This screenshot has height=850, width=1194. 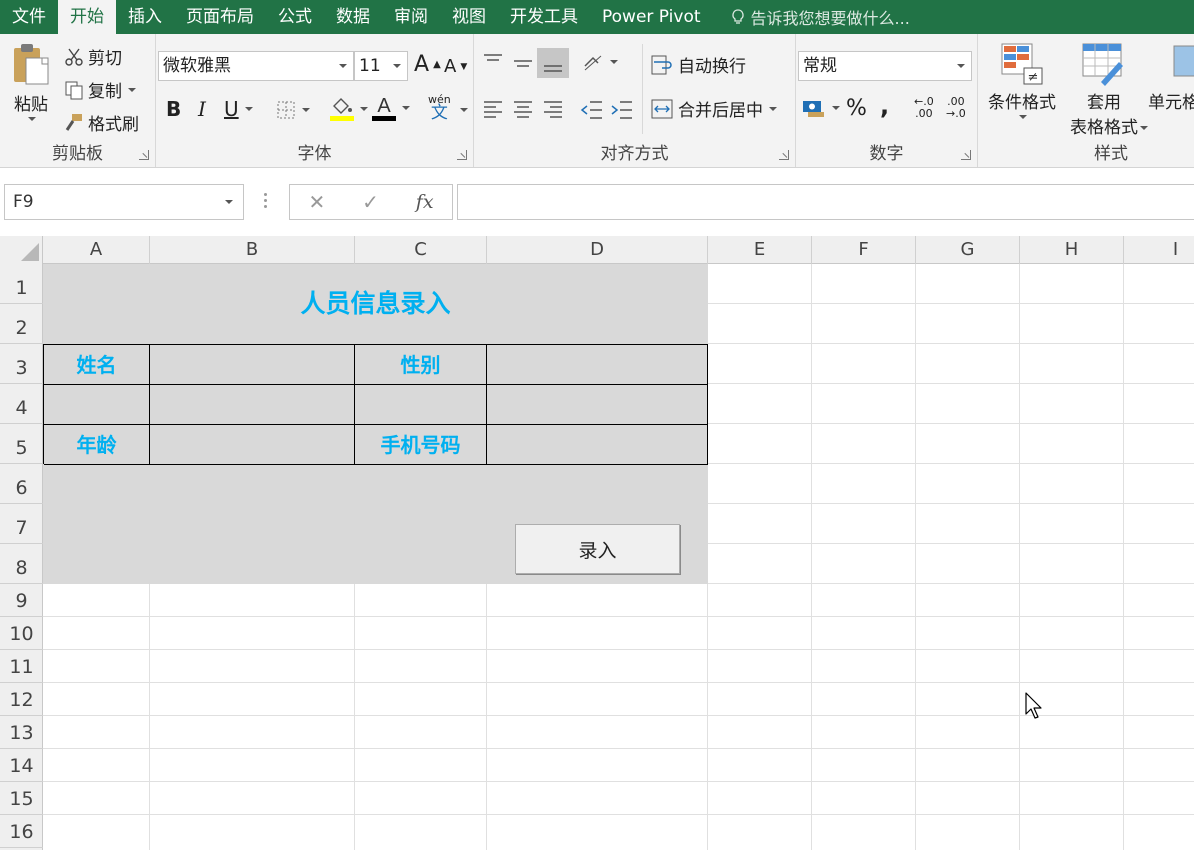 What do you see at coordinates (425, 202) in the screenshot?
I see `insert-function-icon: fx` at bounding box center [425, 202].